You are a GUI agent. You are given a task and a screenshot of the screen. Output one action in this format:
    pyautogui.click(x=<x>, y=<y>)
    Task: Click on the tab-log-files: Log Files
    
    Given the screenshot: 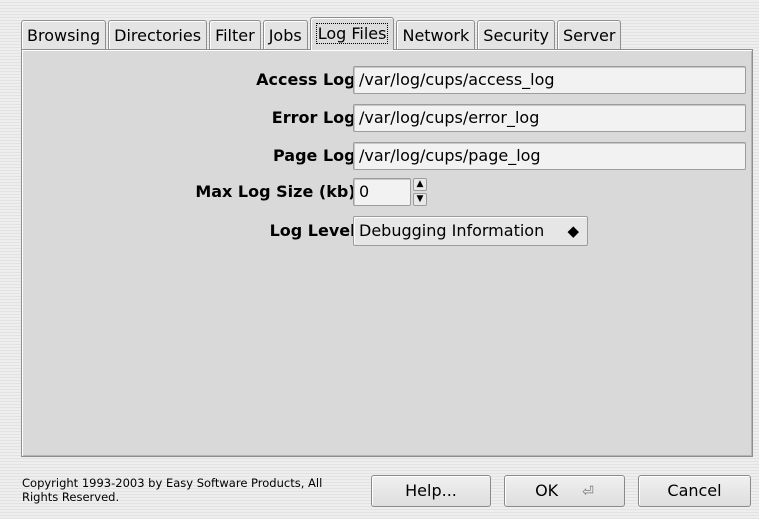 What is the action you would take?
    pyautogui.click(x=352, y=33)
    